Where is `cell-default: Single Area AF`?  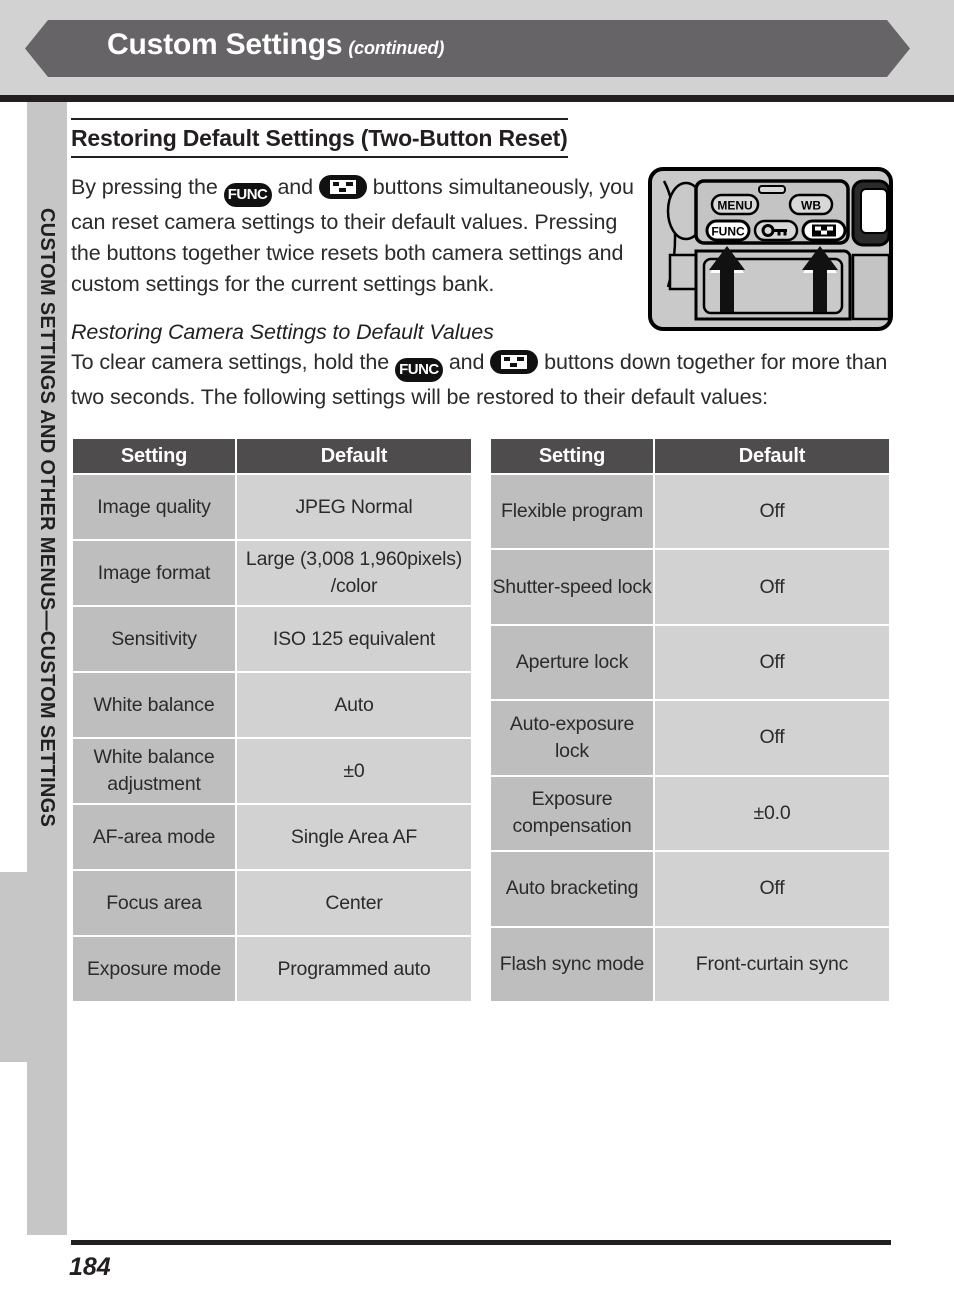 cell-default: Single Area AF is located at coordinates (354, 837).